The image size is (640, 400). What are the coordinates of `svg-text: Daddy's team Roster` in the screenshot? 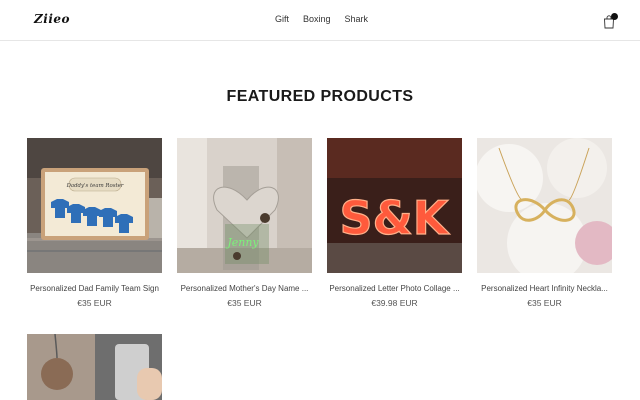 It's located at (95, 186).